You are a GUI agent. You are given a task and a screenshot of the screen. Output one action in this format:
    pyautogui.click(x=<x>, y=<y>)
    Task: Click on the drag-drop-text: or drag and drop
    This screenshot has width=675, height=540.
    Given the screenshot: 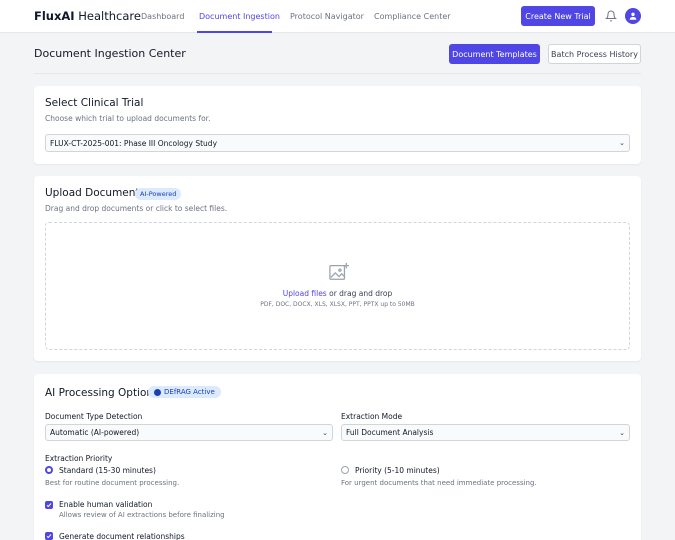 What is the action you would take?
    pyautogui.click(x=361, y=293)
    